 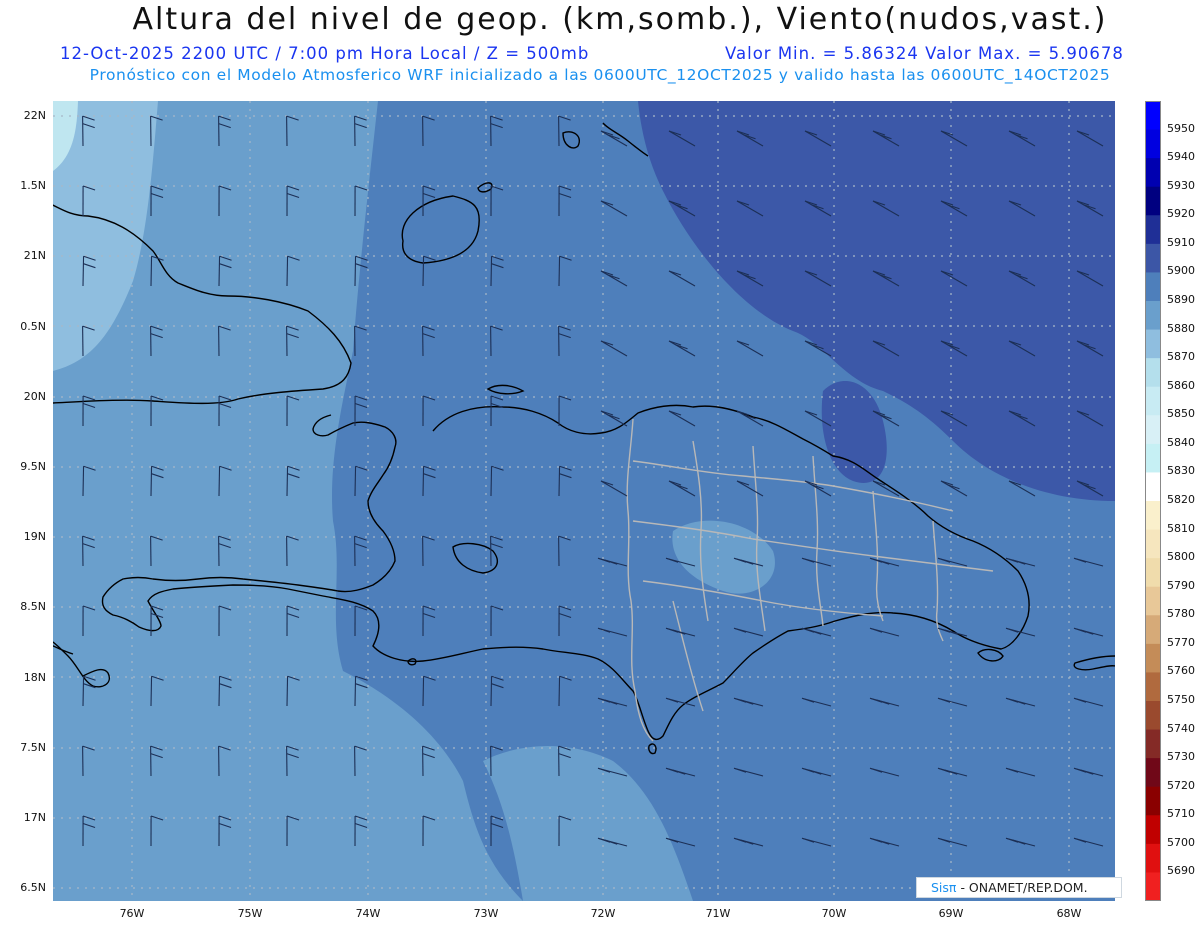 What do you see at coordinates (486, 913) in the screenshot?
I see `lon-label-73w: 73W` at bounding box center [486, 913].